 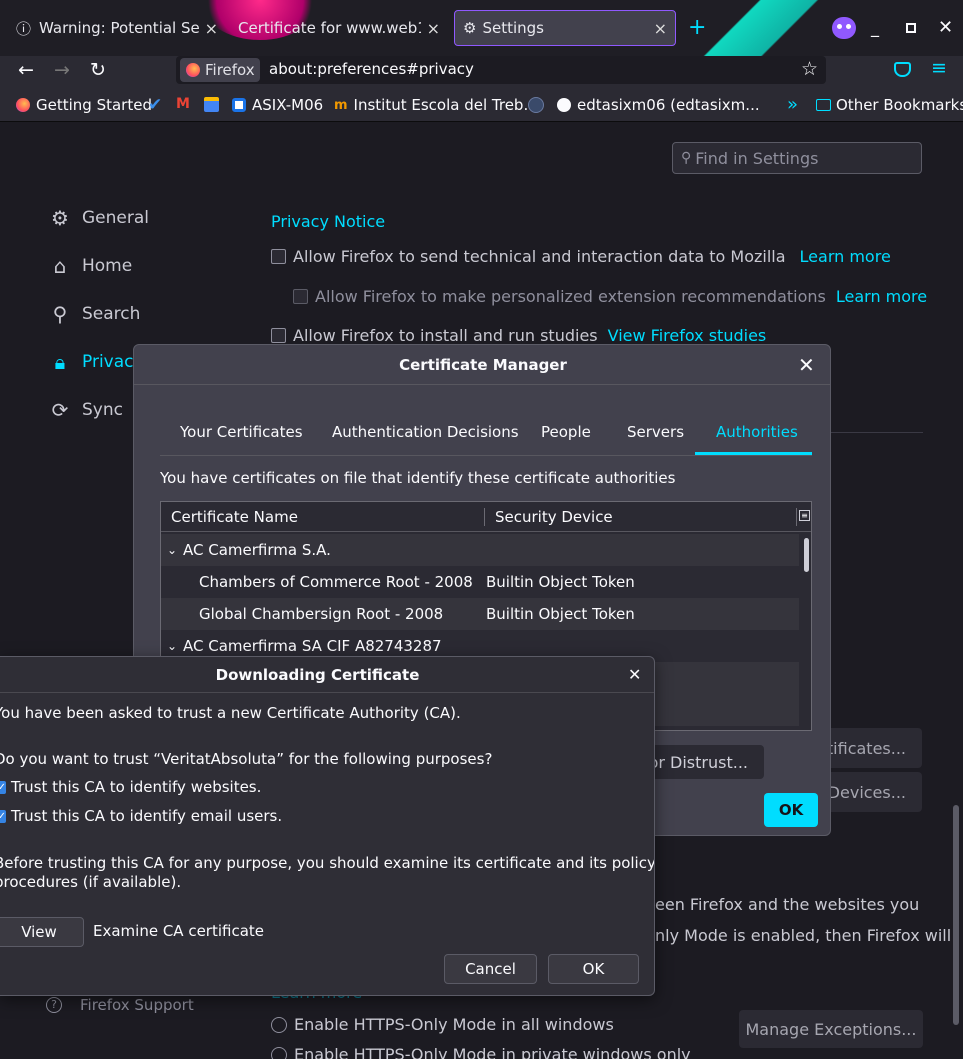 I want to click on tab-settings: ⚙ Settings ×, so click(x=565, y=28).